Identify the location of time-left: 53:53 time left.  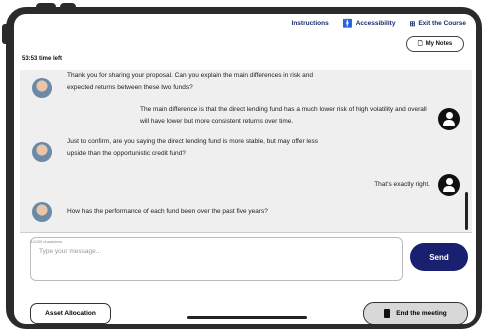
(42, 59).